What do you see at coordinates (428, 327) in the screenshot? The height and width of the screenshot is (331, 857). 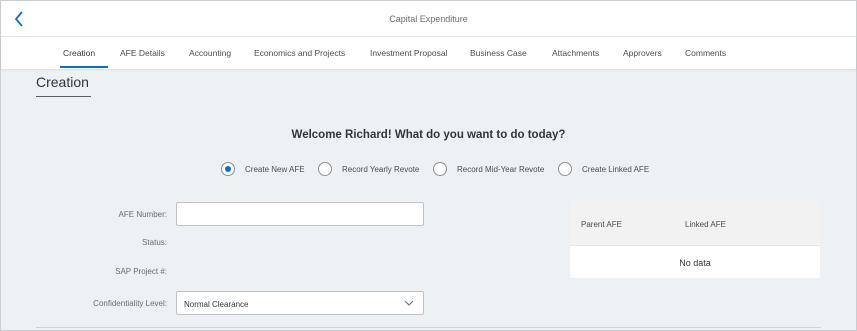 I see `divider` at bounding box center [428, 327].